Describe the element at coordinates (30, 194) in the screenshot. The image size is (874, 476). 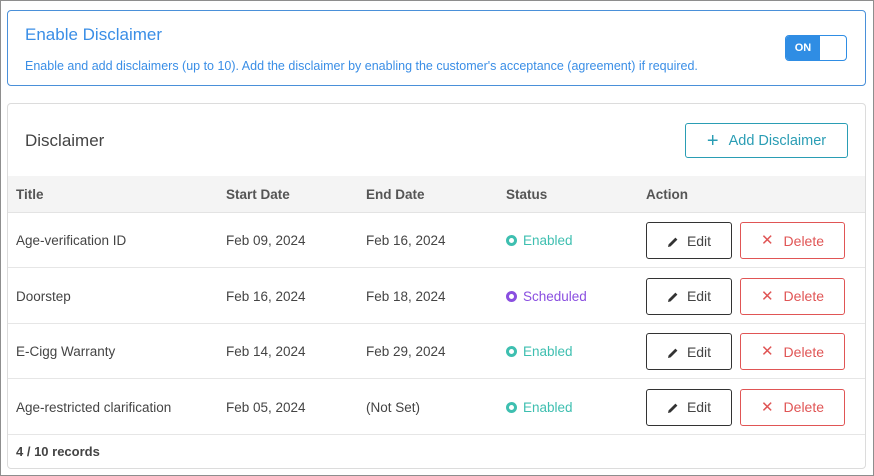
I see `column-header-title: Title` at that location.